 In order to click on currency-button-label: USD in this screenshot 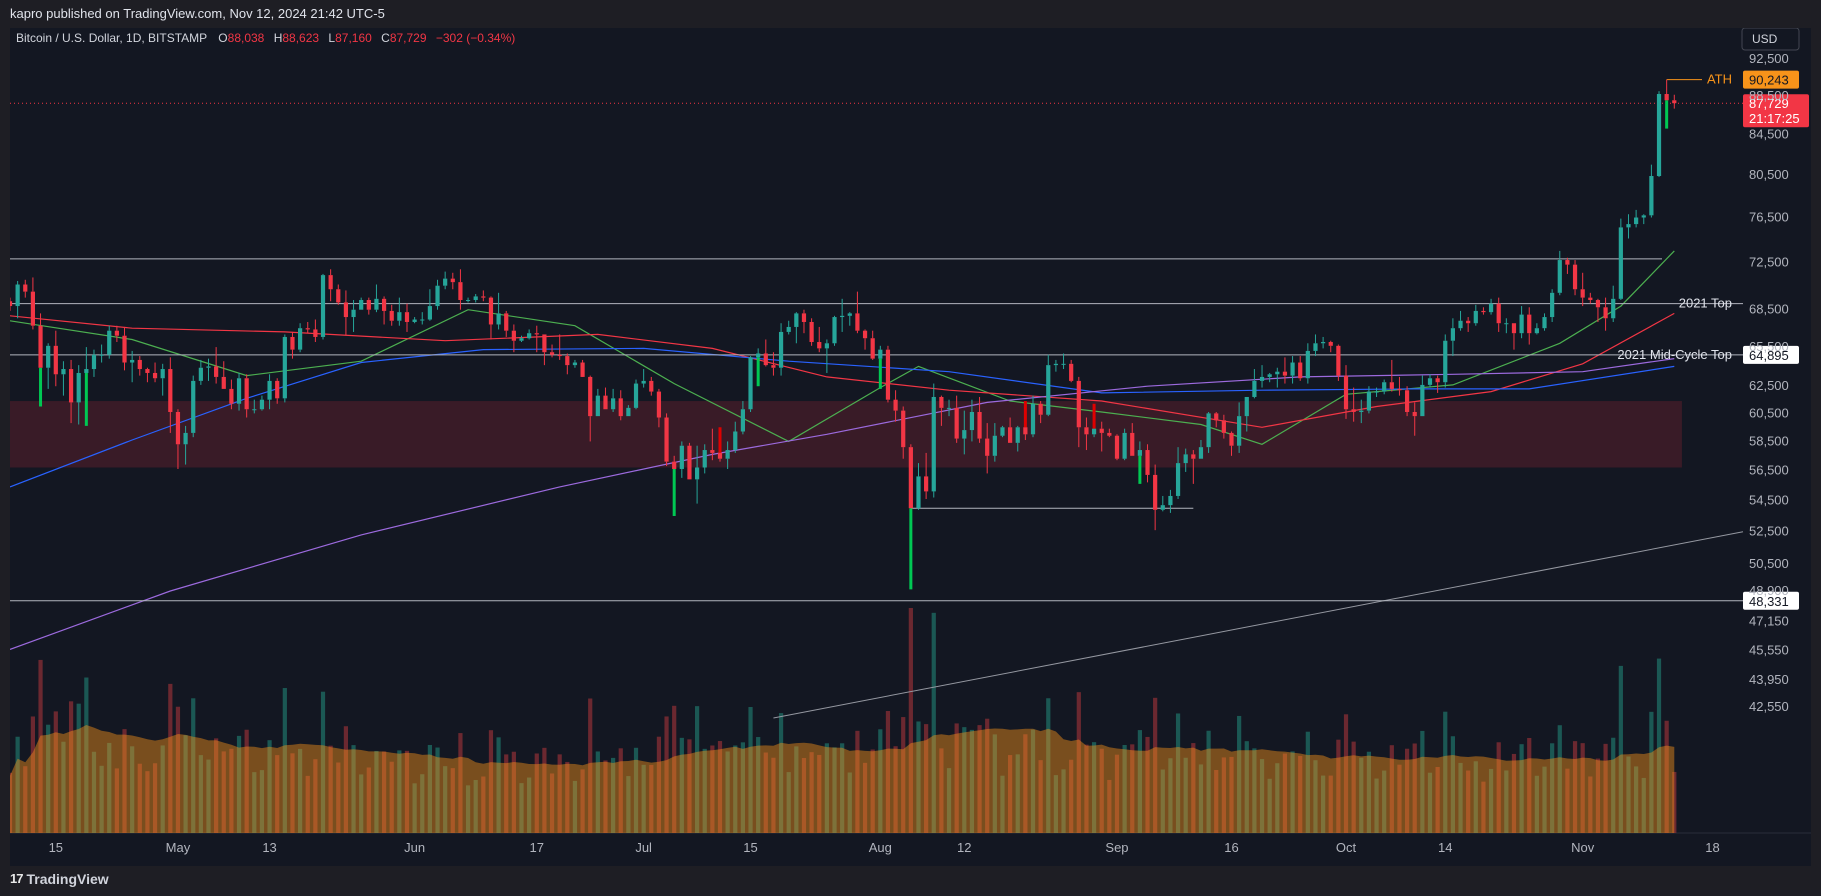, I will do `click(1765, 39)`.